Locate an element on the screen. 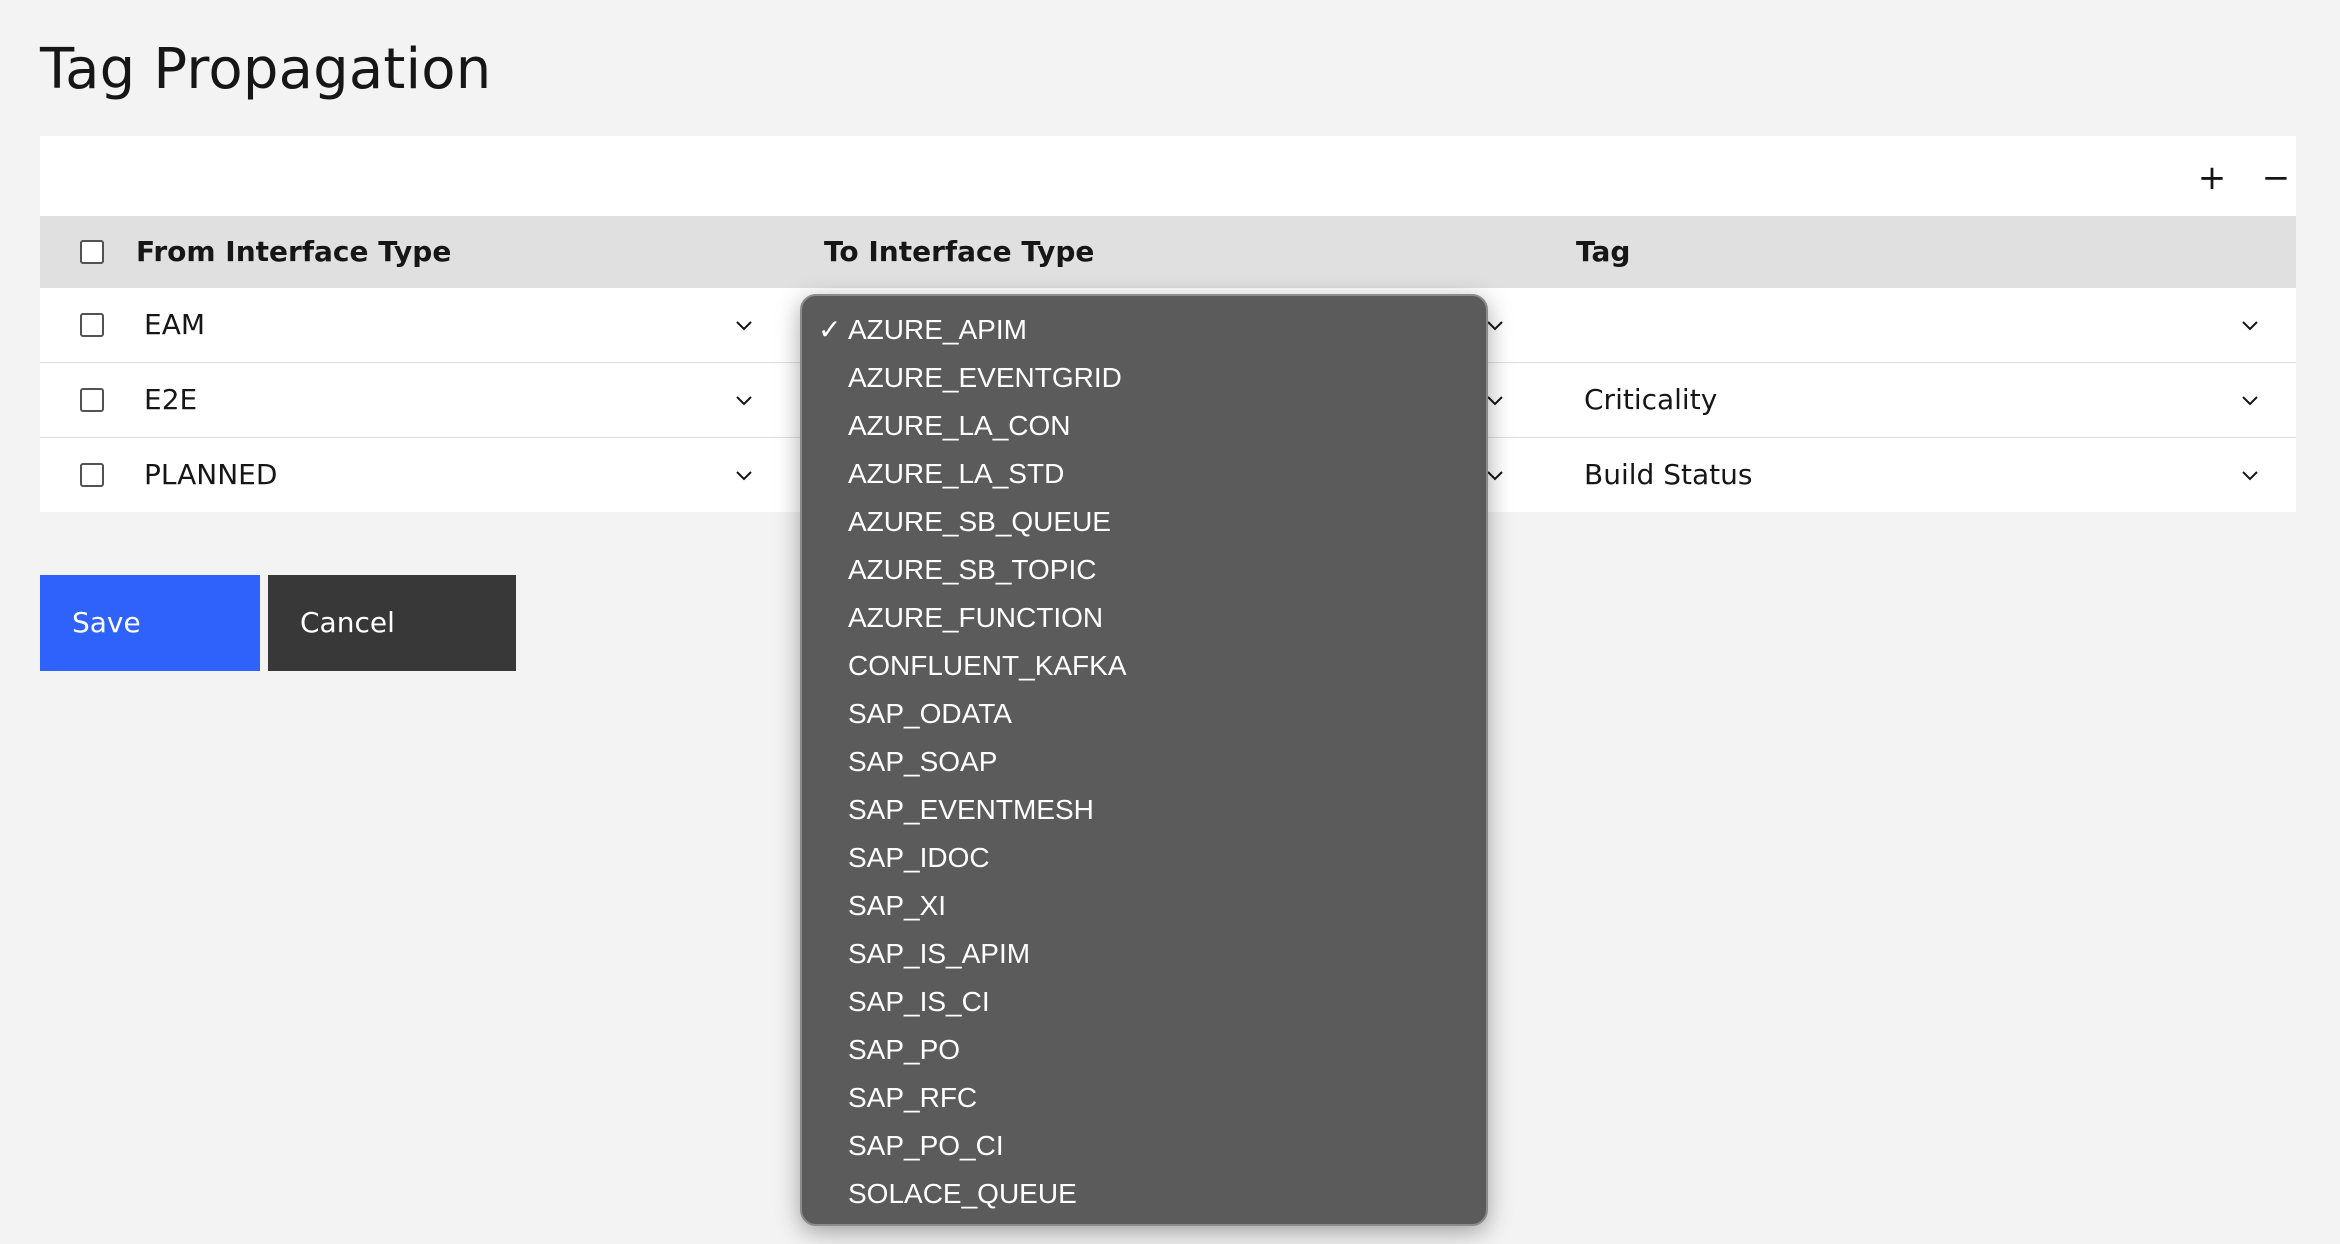  tag-select: Build Status is located at coordinates (1668, 475).